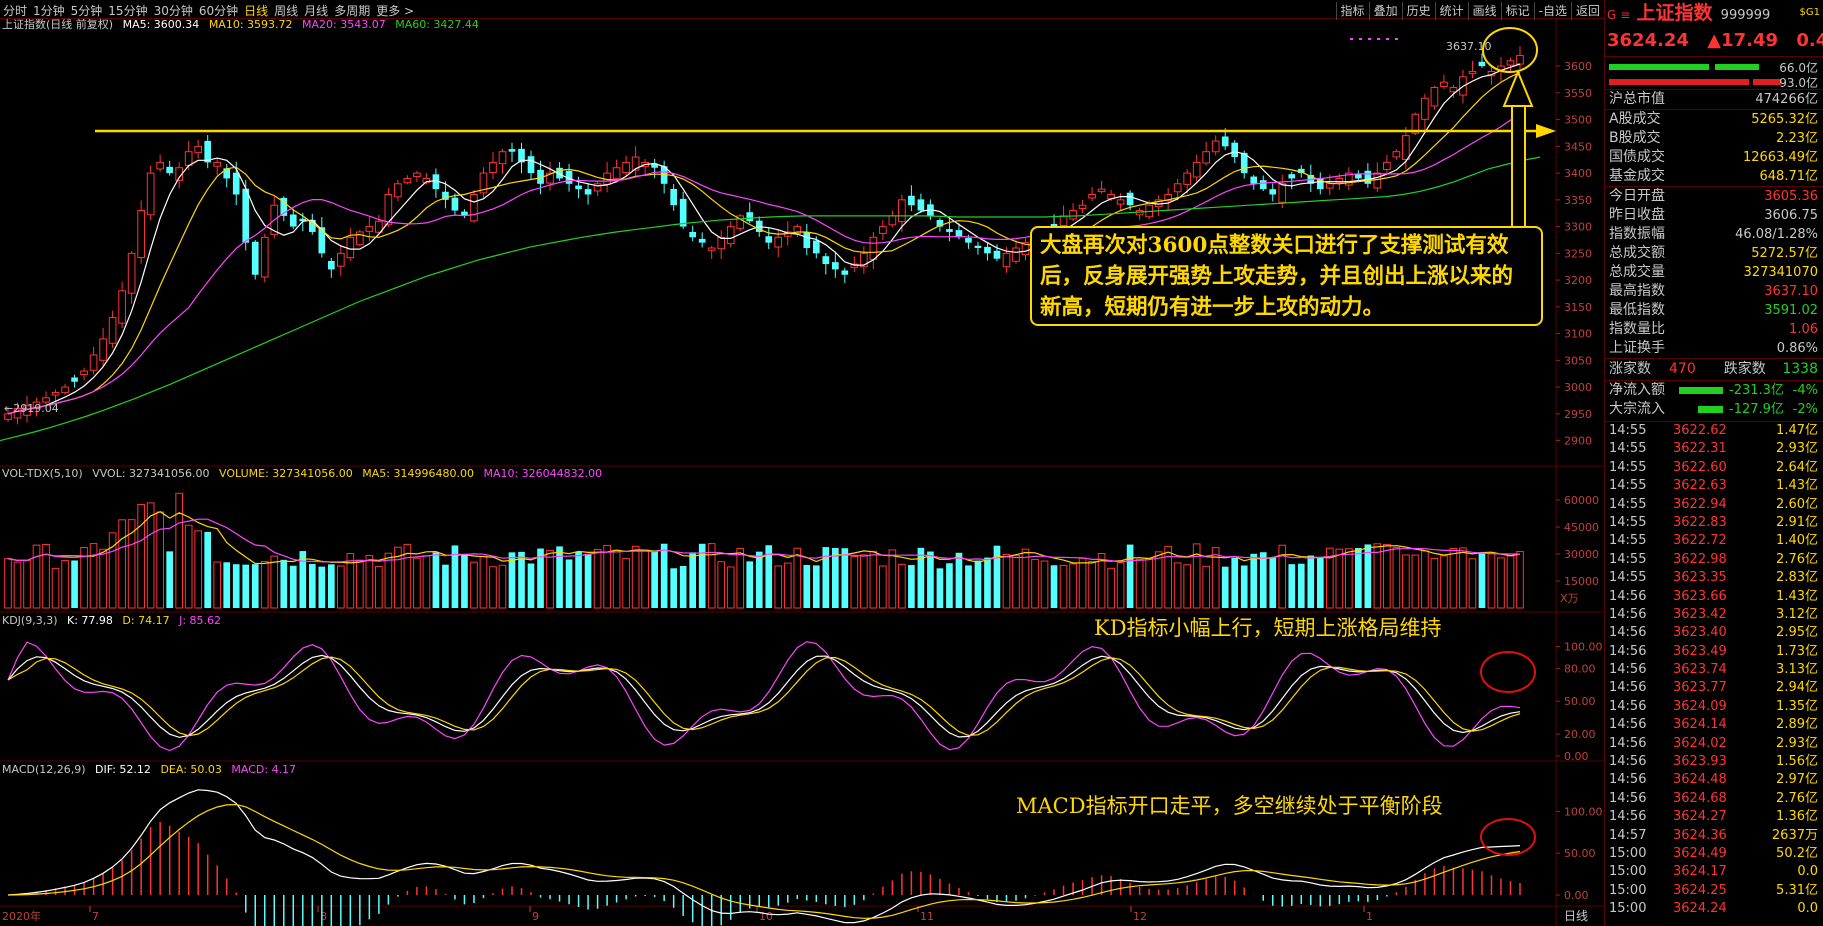  I want to click on price-y-label: 3300, so click(1578, 227).